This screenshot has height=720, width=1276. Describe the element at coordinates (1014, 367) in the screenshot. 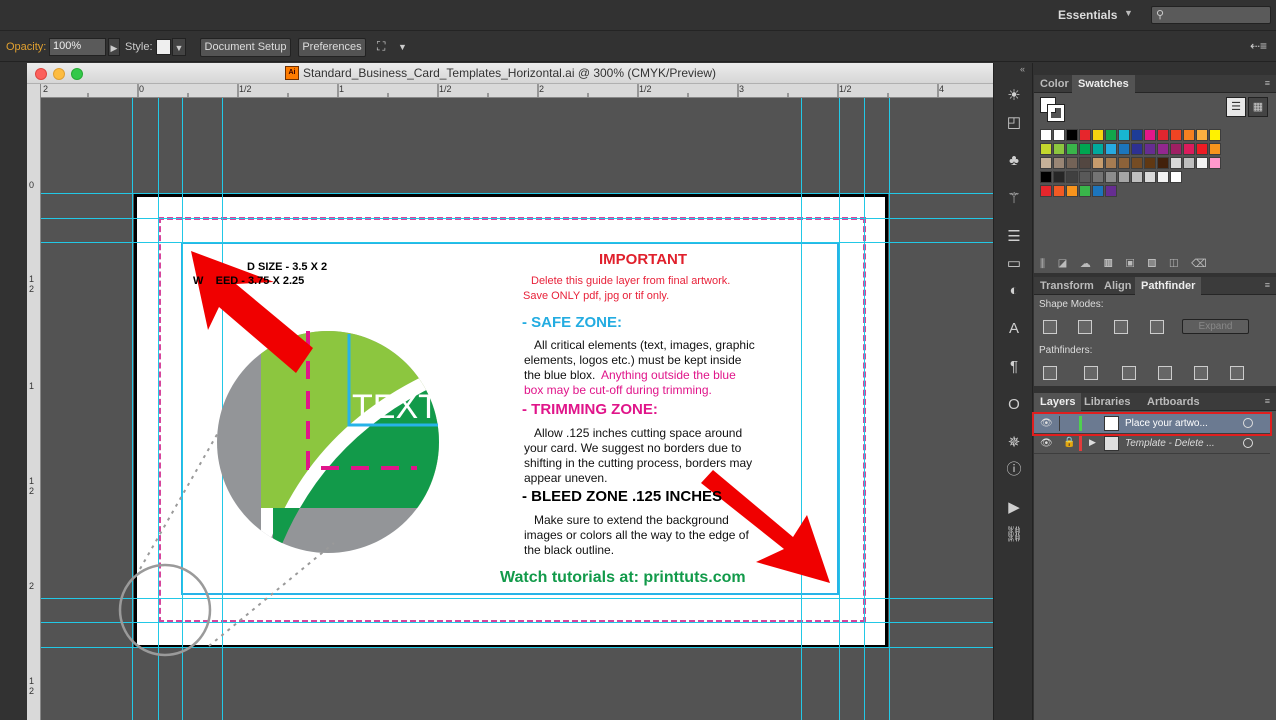

I see `paragraph-icon: ¶` at that location.